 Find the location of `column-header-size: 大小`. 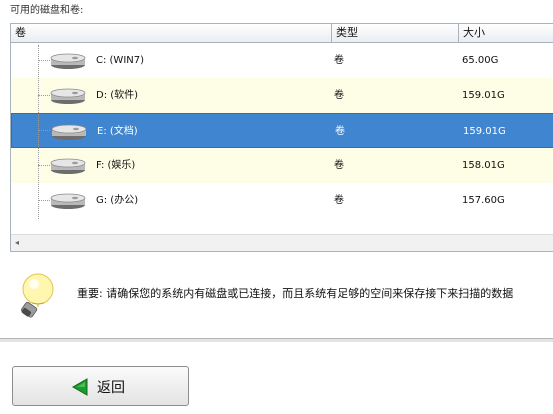

column-header-size: 大小 is located at coordinates (505, 33).